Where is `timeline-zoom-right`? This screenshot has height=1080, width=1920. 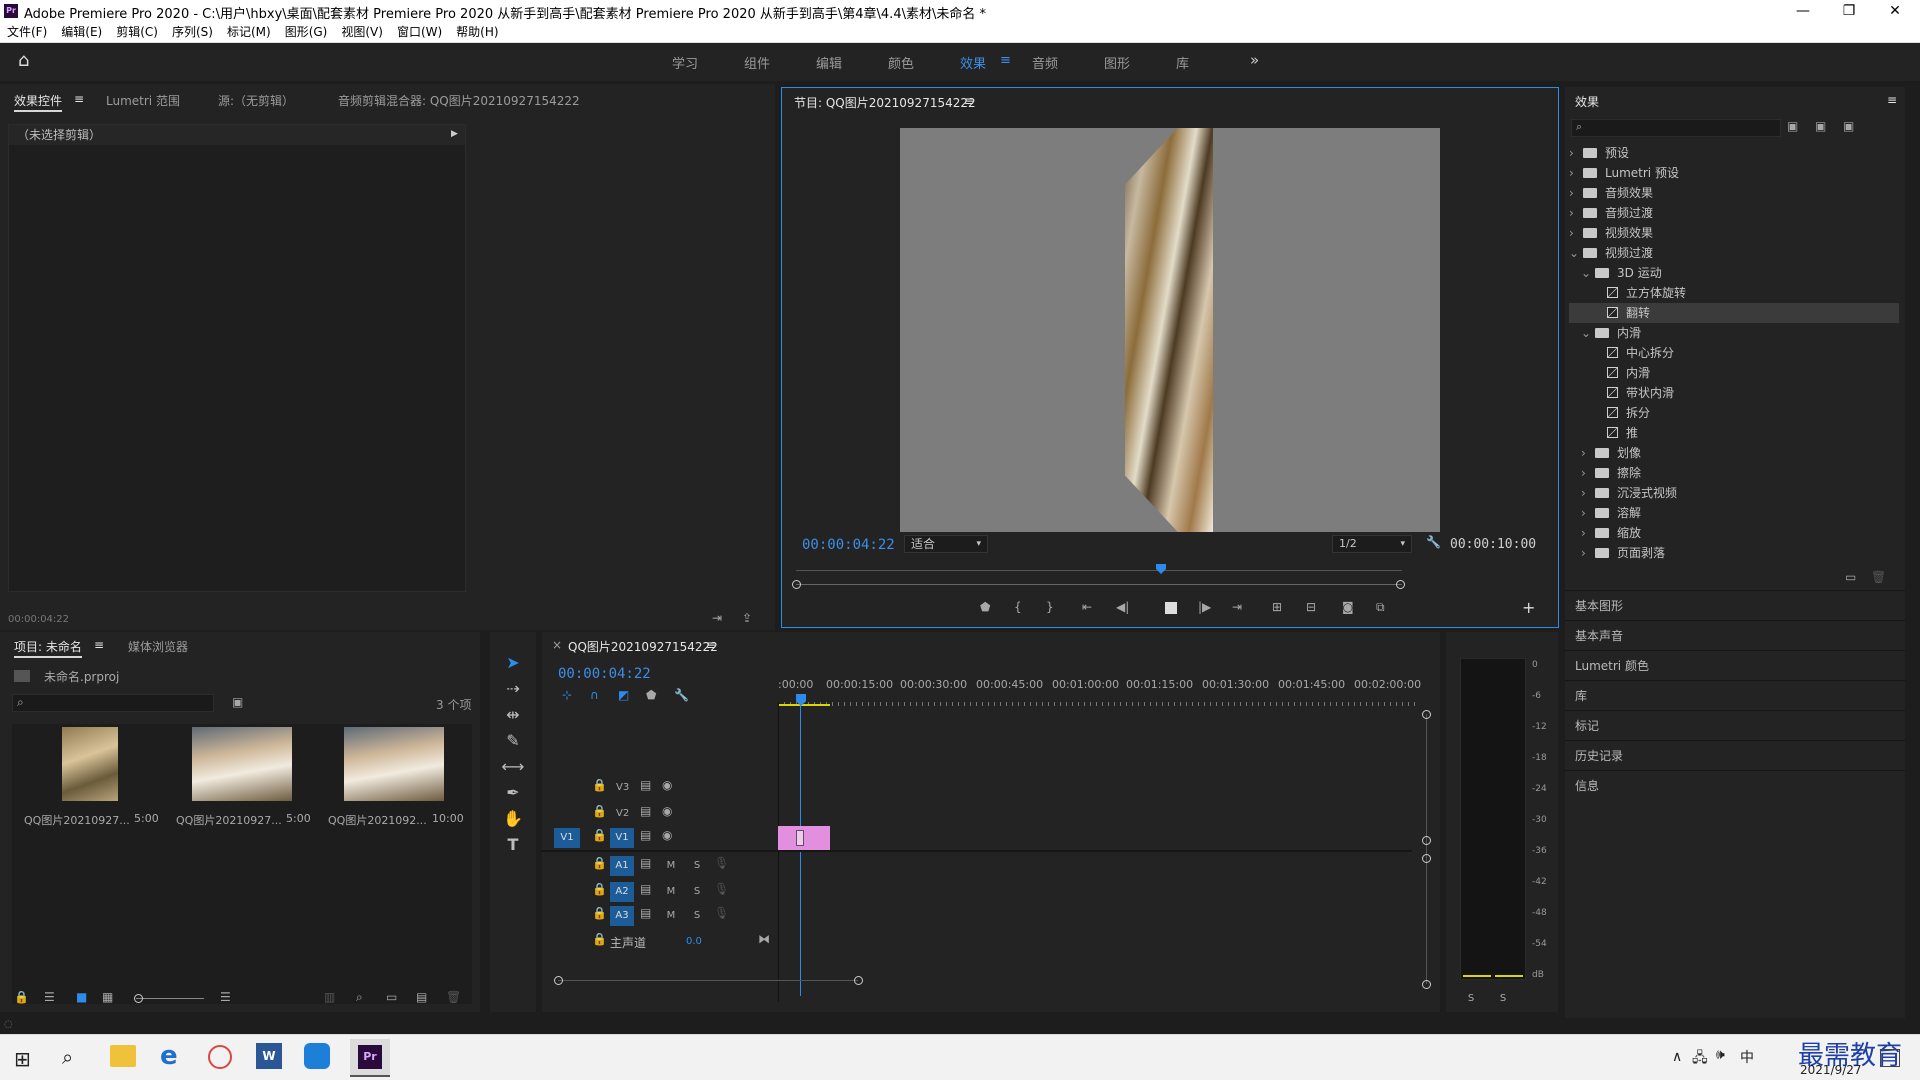
timeline-zoom-right is located at coordinates (858, 980).